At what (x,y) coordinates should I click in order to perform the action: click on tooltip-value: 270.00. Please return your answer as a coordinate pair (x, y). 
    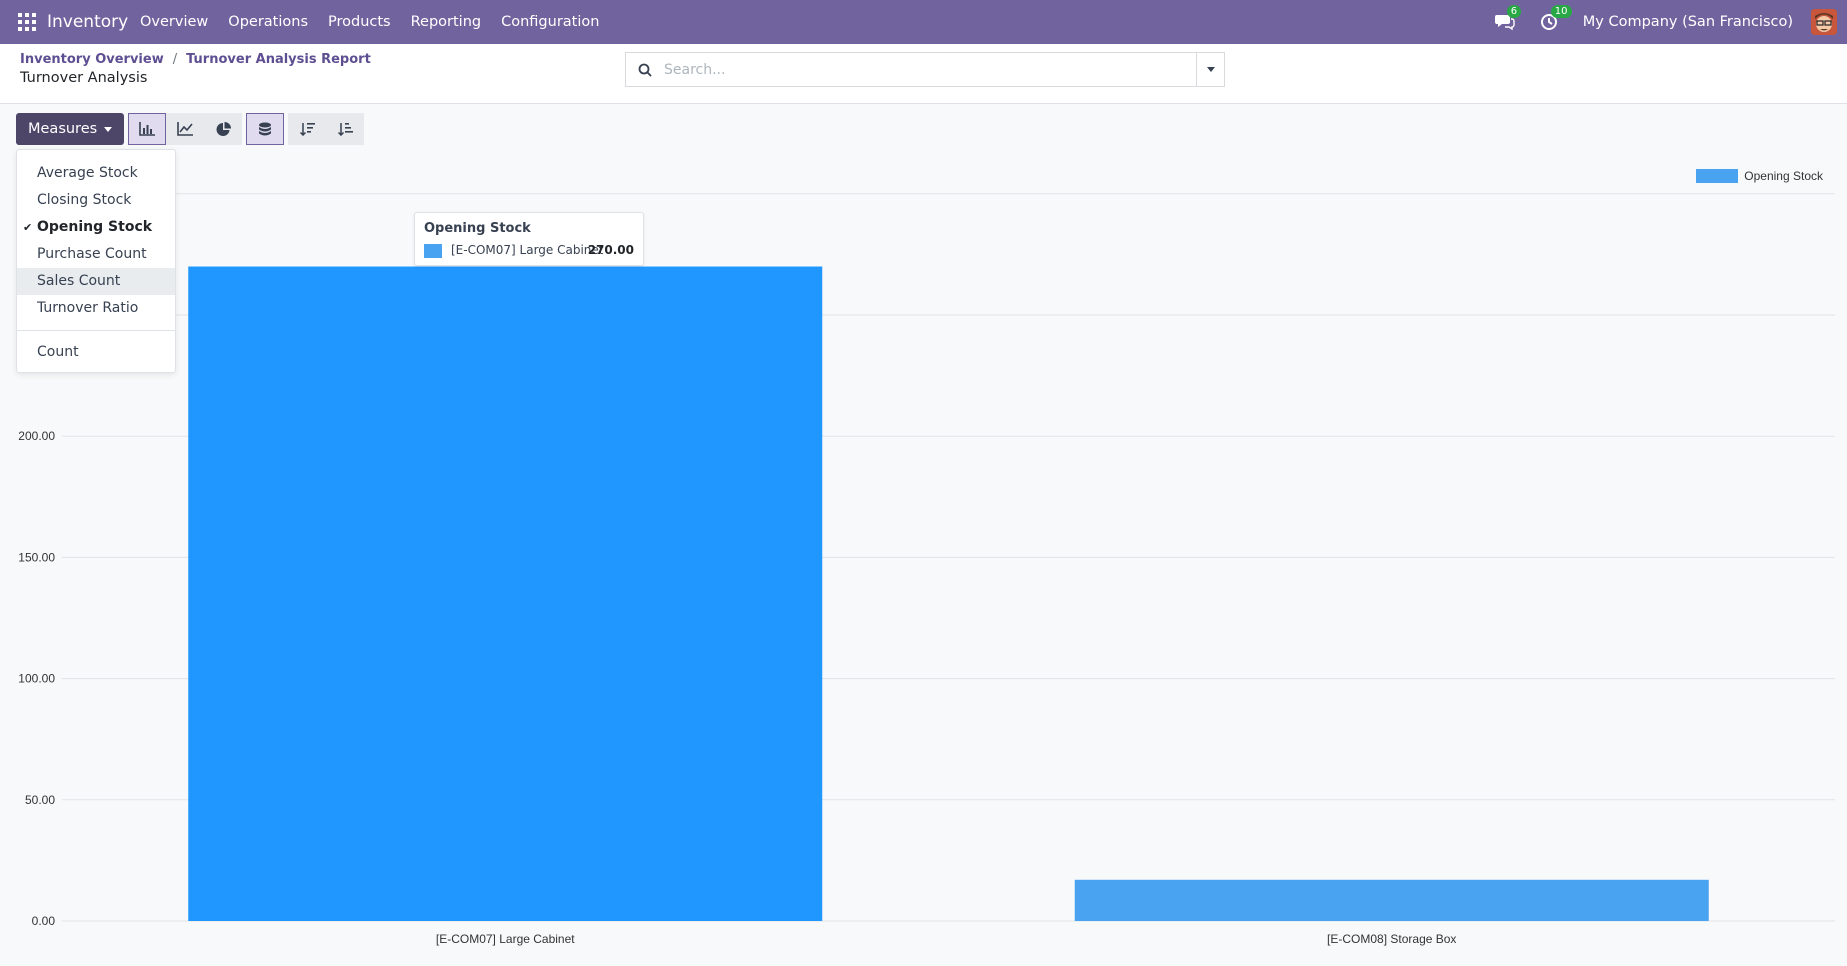
    Looking at the image, I should click on (610, 250).